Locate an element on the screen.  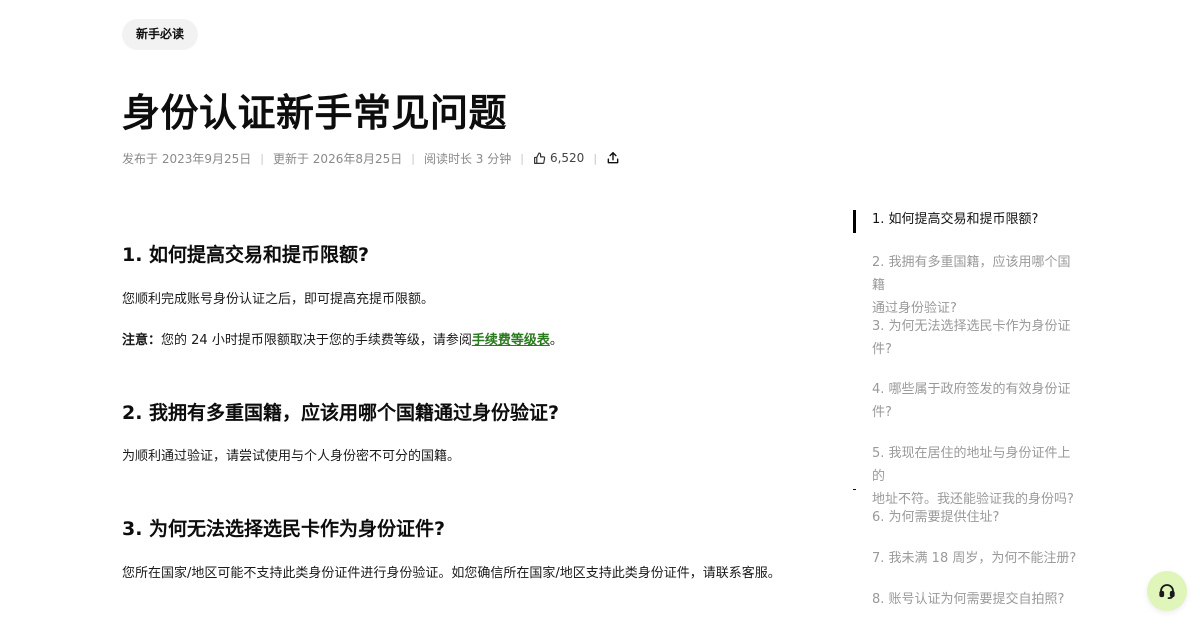
share-icon is located at coordinates (613, 158).